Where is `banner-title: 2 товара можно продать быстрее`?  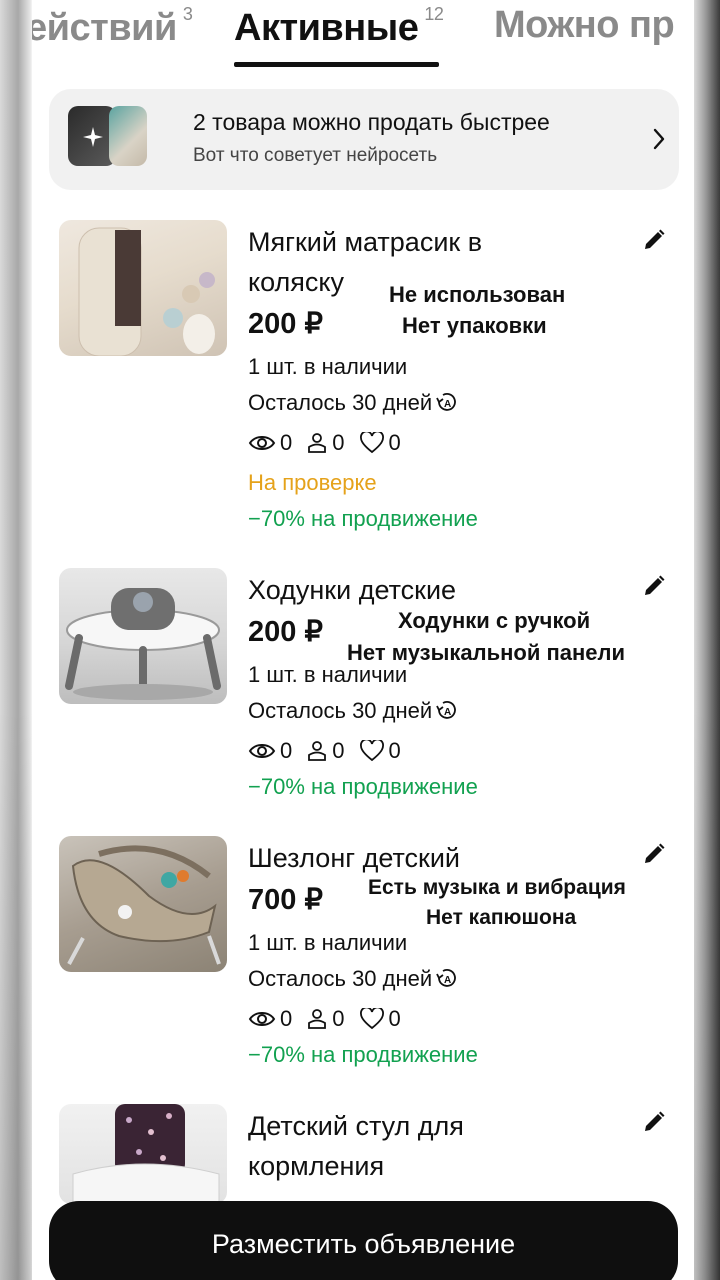
banner-title: 2 товара можно продать быстрее is located at coordinates (371, 122).